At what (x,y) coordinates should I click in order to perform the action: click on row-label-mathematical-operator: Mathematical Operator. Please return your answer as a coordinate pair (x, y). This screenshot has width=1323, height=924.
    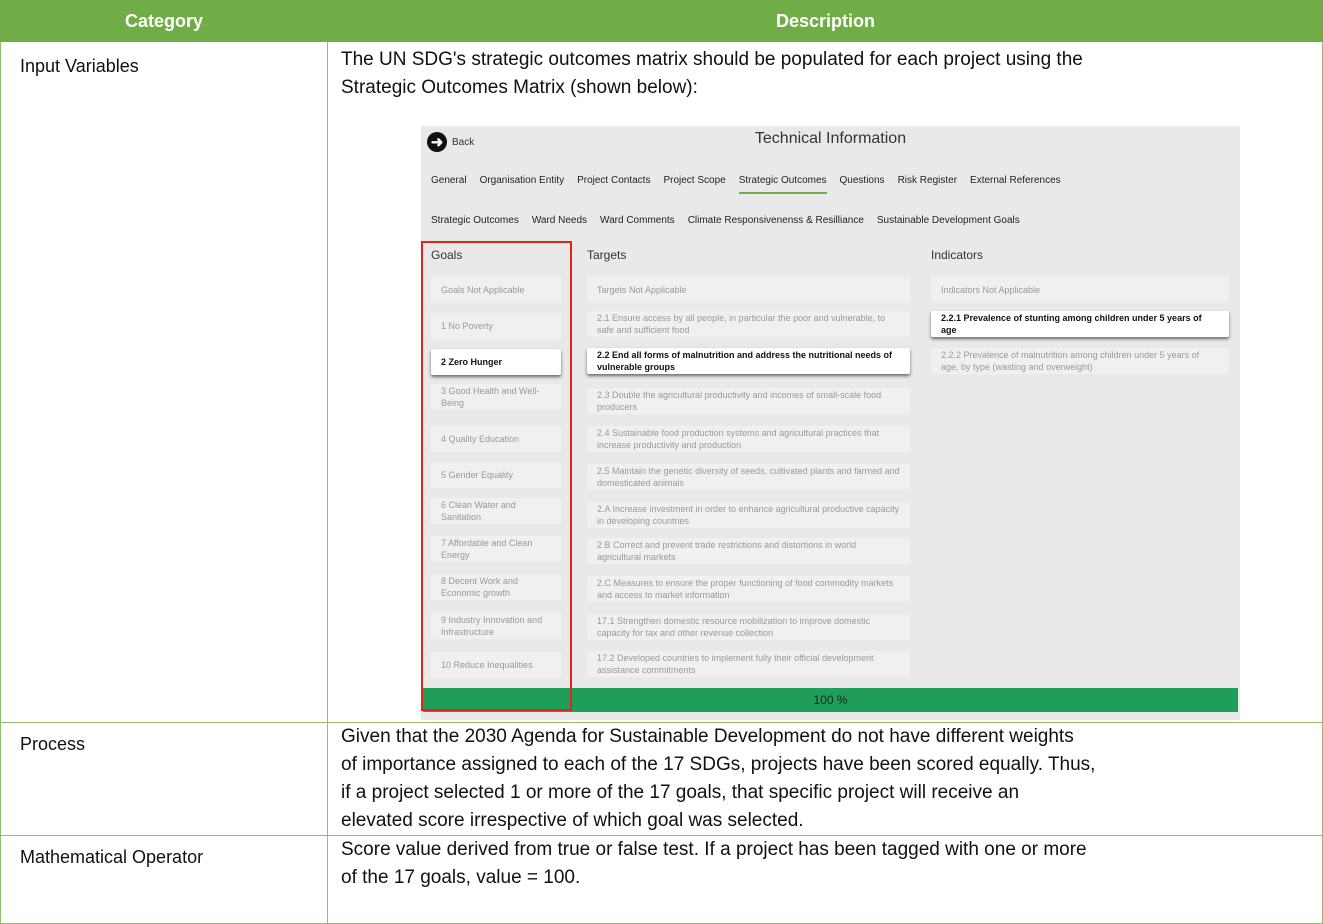
    Looking at the image, I should click on (112, 857).